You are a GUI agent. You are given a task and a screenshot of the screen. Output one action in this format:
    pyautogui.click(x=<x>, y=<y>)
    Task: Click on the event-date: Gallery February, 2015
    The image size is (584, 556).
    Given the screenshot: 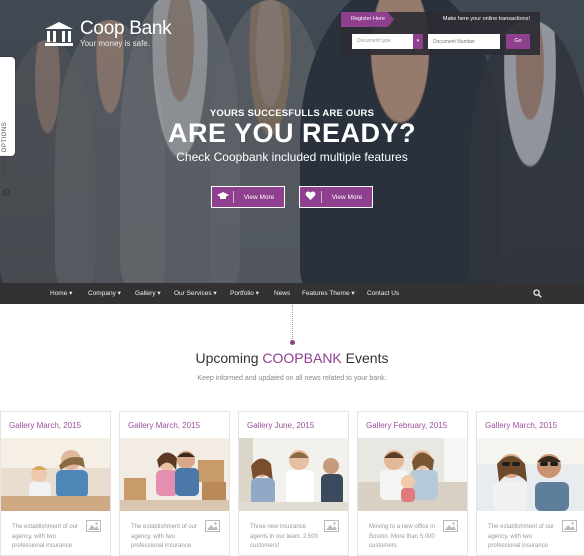 What is the action you would take?
    pyautogui.click(x=406, y=425)
    